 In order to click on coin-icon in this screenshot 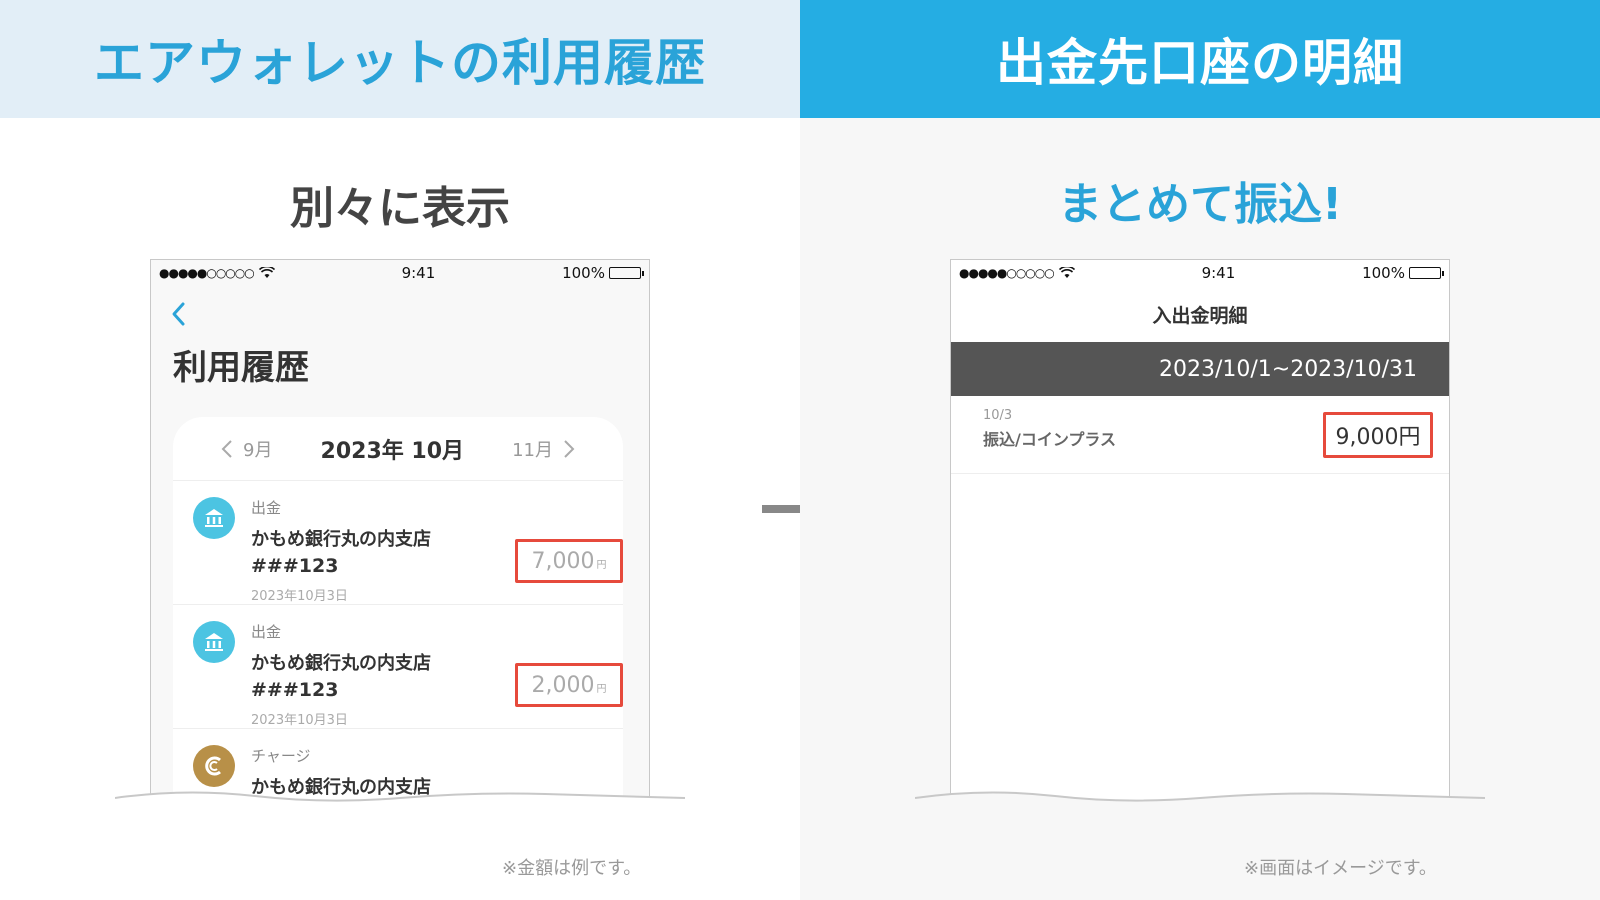, I will do `click(214, 766)`.